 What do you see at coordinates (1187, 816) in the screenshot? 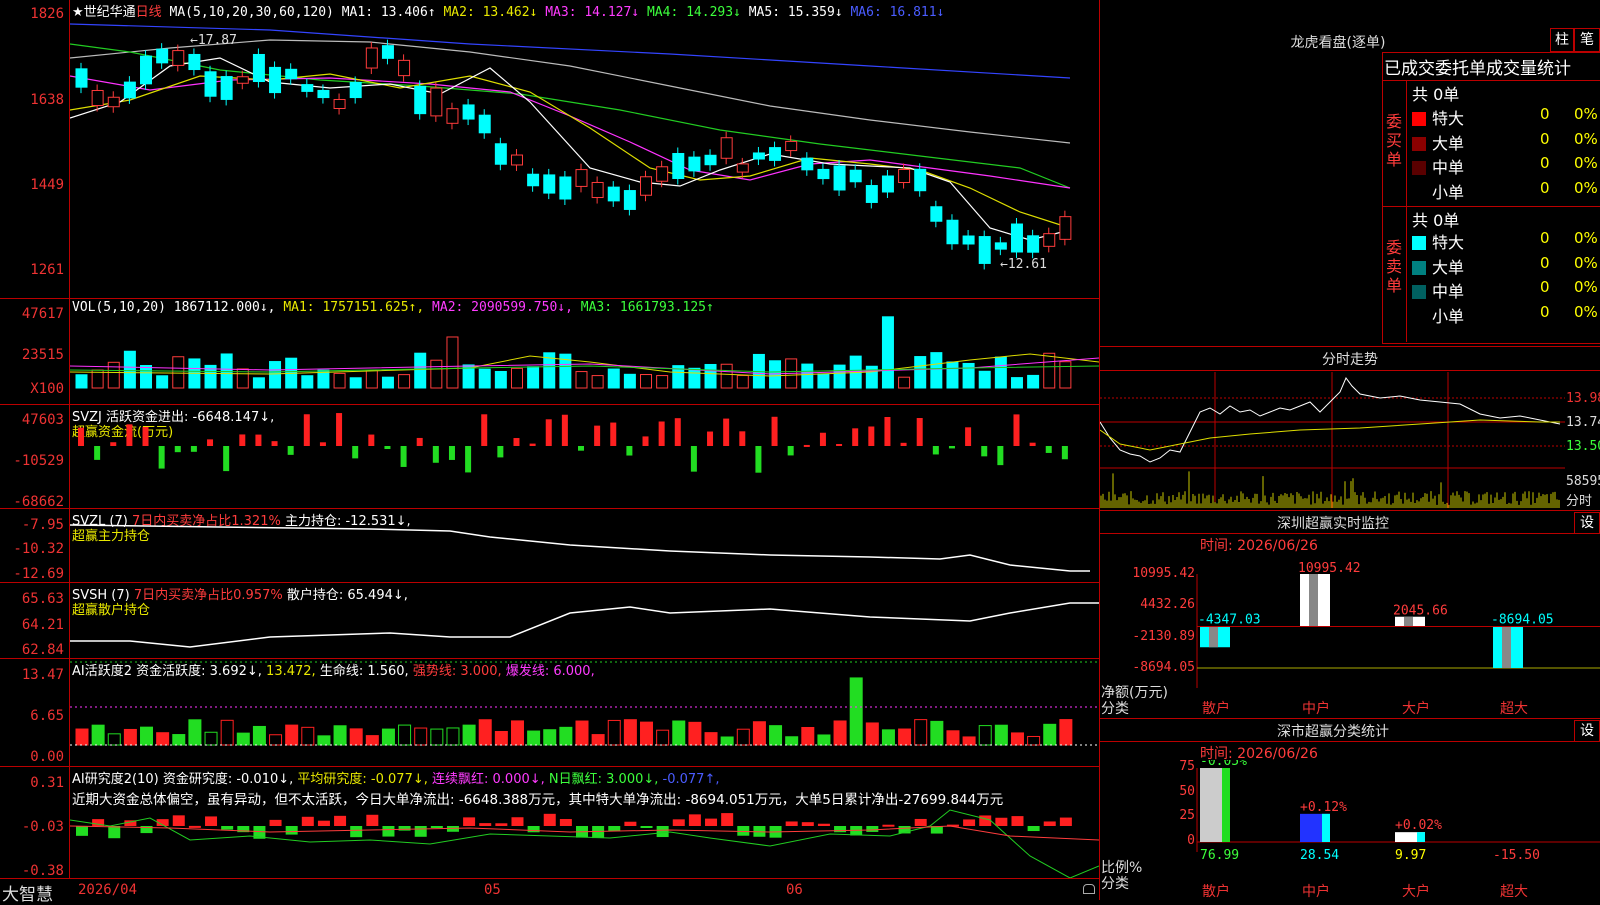
I see `sz-class-y-label: 25` at bounding box center [1187, 816].